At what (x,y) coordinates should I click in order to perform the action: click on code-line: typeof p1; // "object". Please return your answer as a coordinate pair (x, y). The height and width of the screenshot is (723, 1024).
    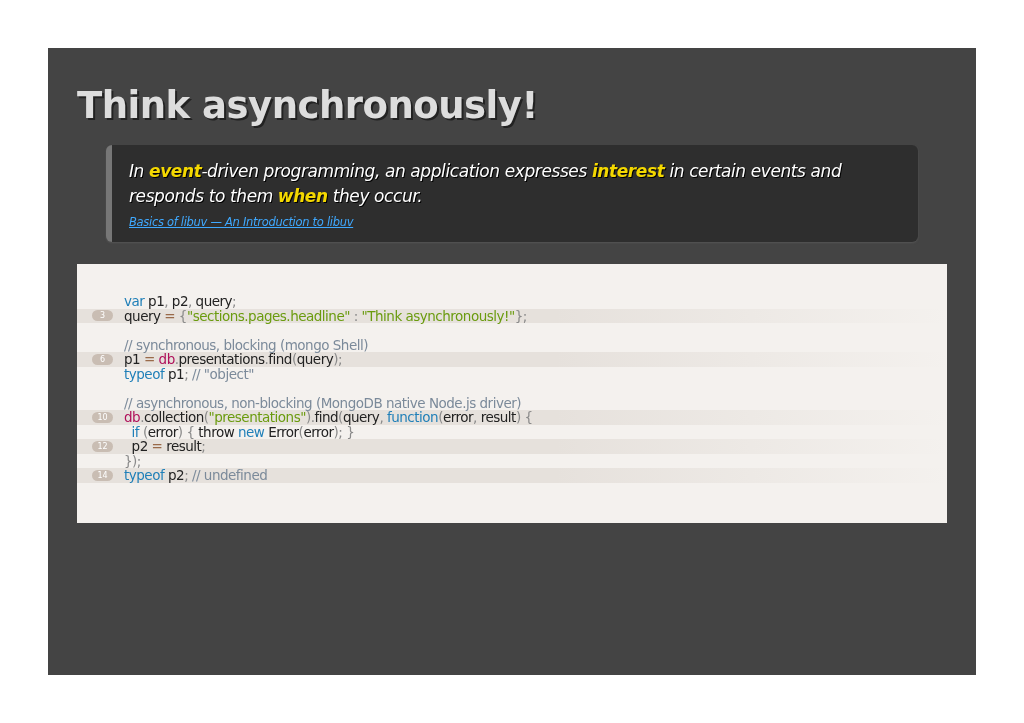
    Looking at the image, I should click on (189, 373).